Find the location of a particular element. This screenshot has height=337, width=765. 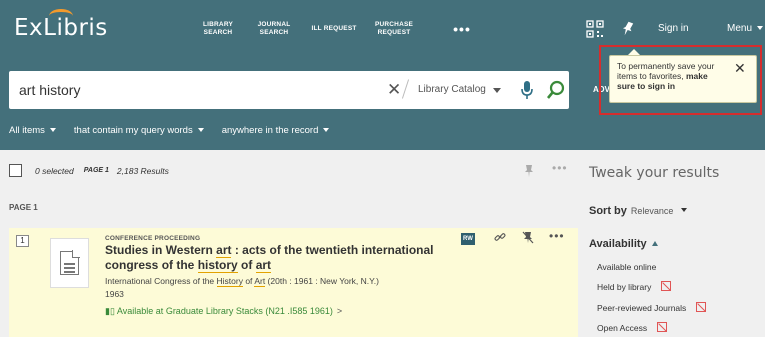

results-header: 0 selected PAGE 1 2,183 Results is located at coordinates (94, 170).